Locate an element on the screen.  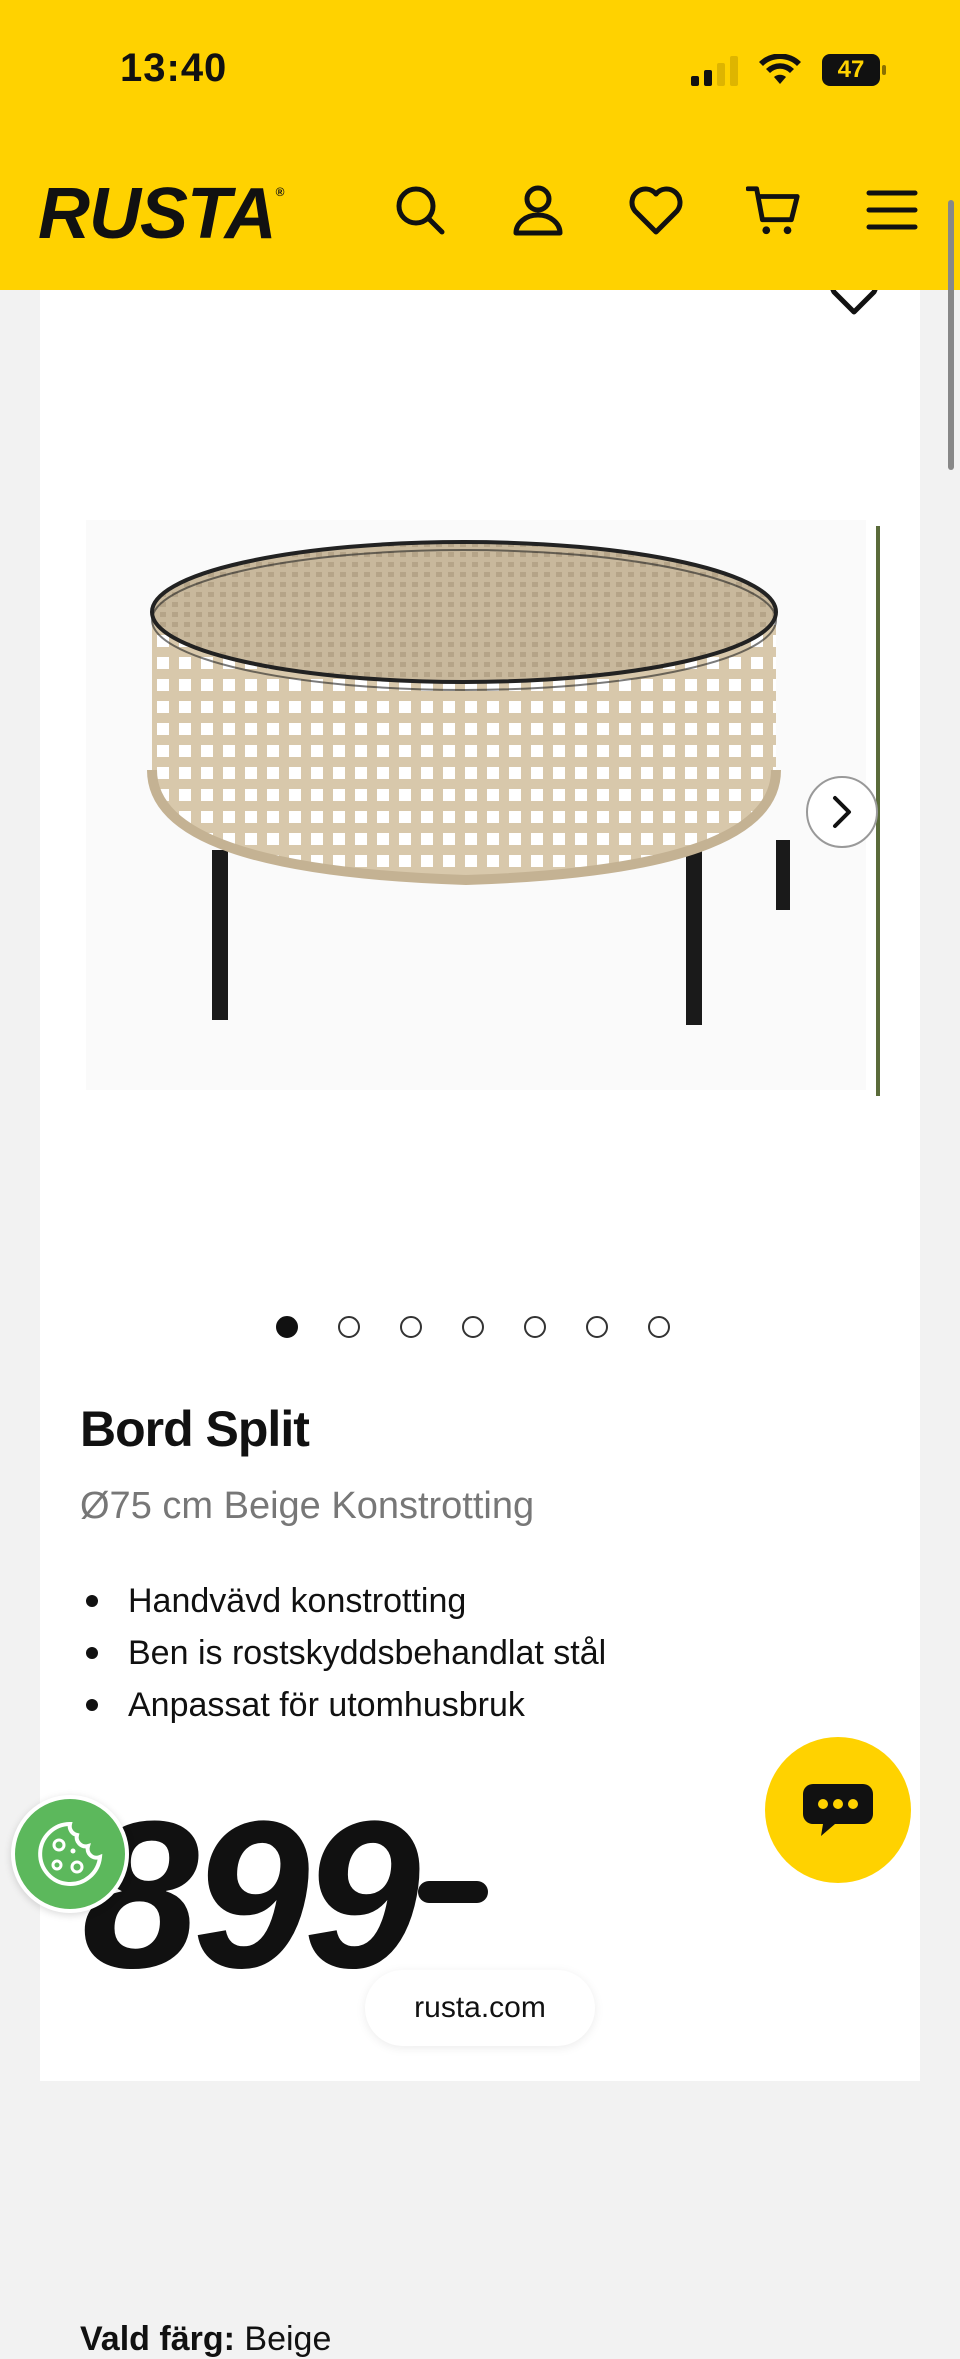
rusta-logo: RUSTA® is located at coordinates (161, 214).